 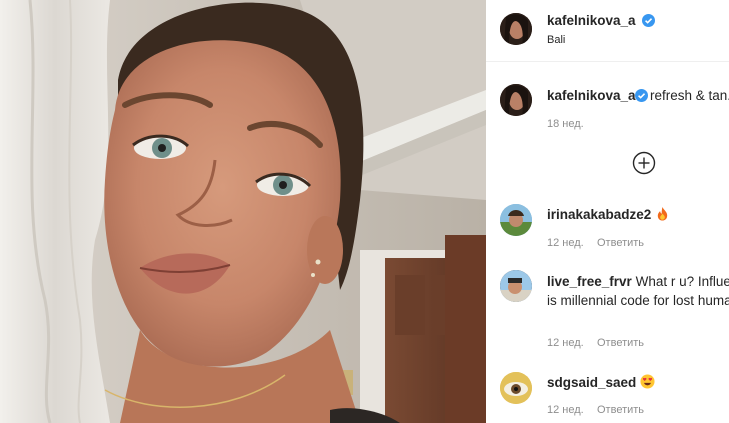 What do you see at coordinates (662, 213) in the screenshot?
I see `fire-icon` at bounding box center [662, 213].